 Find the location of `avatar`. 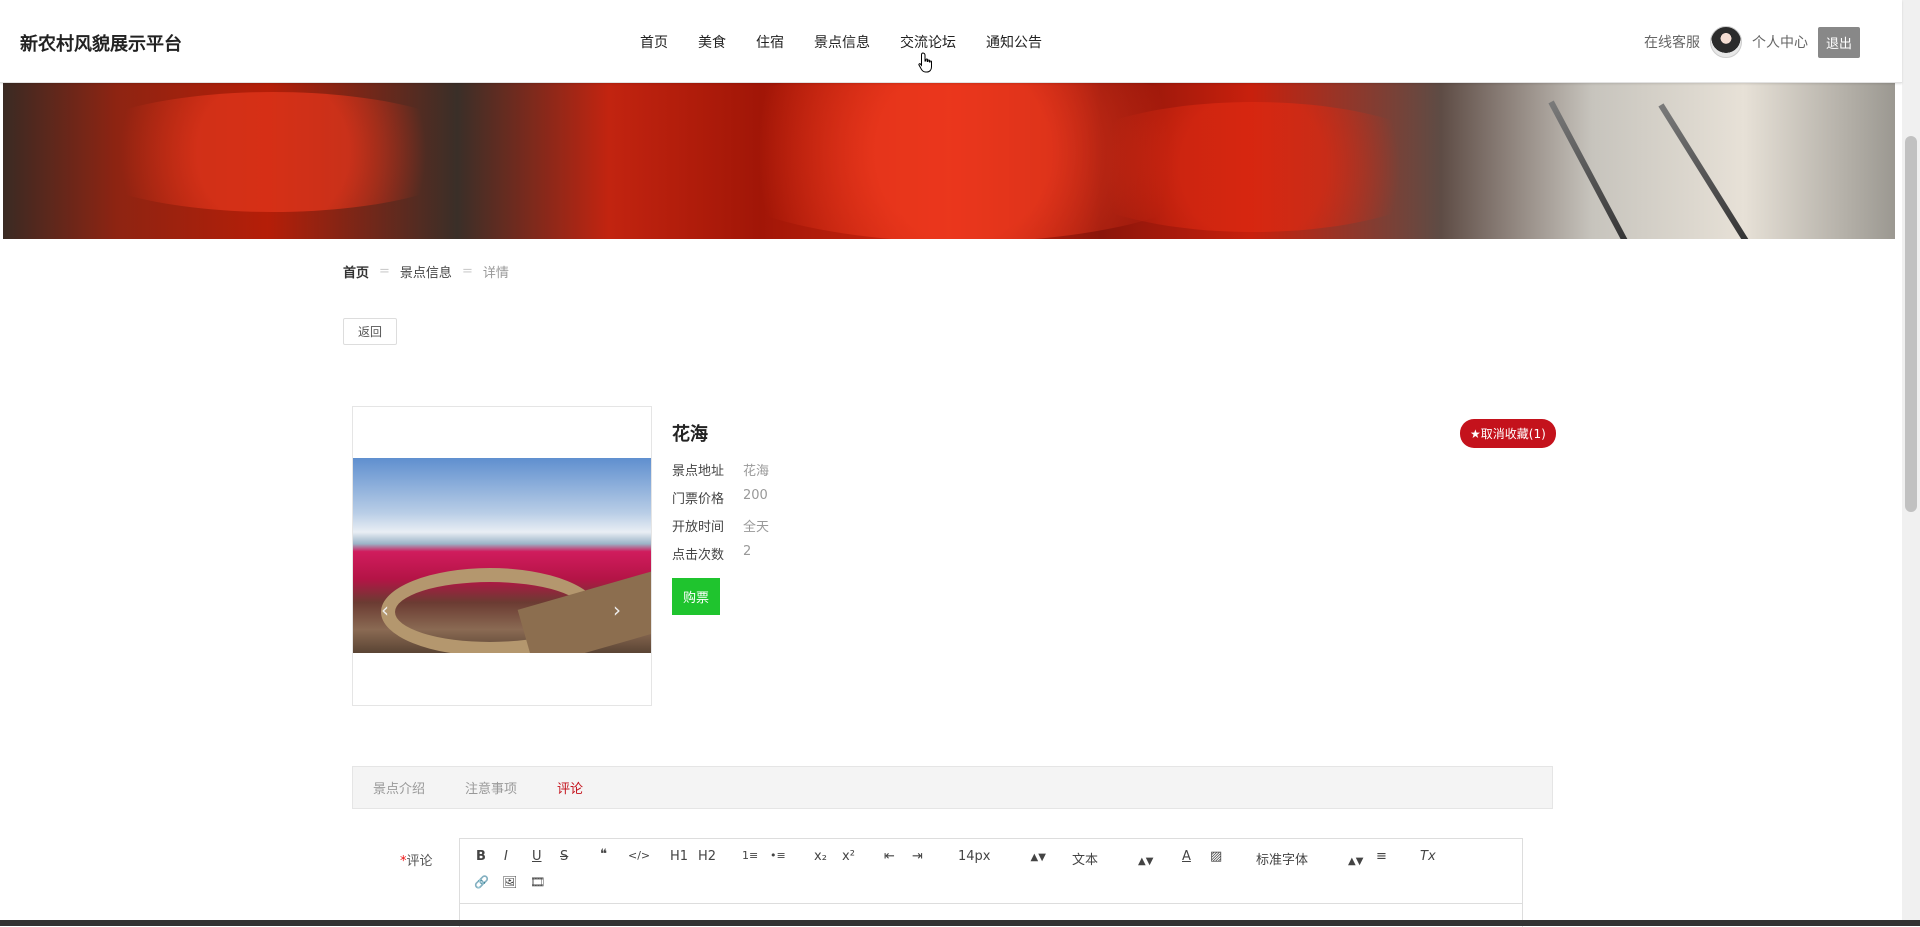

avatar is located at coordinates (1725, 42).